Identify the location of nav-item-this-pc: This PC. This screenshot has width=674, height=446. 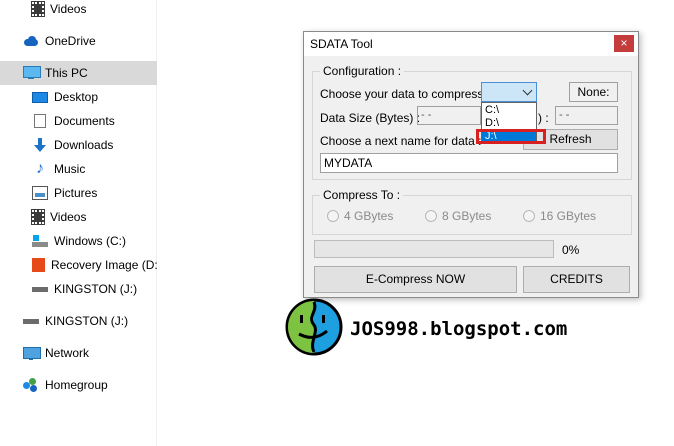
(78, 73).